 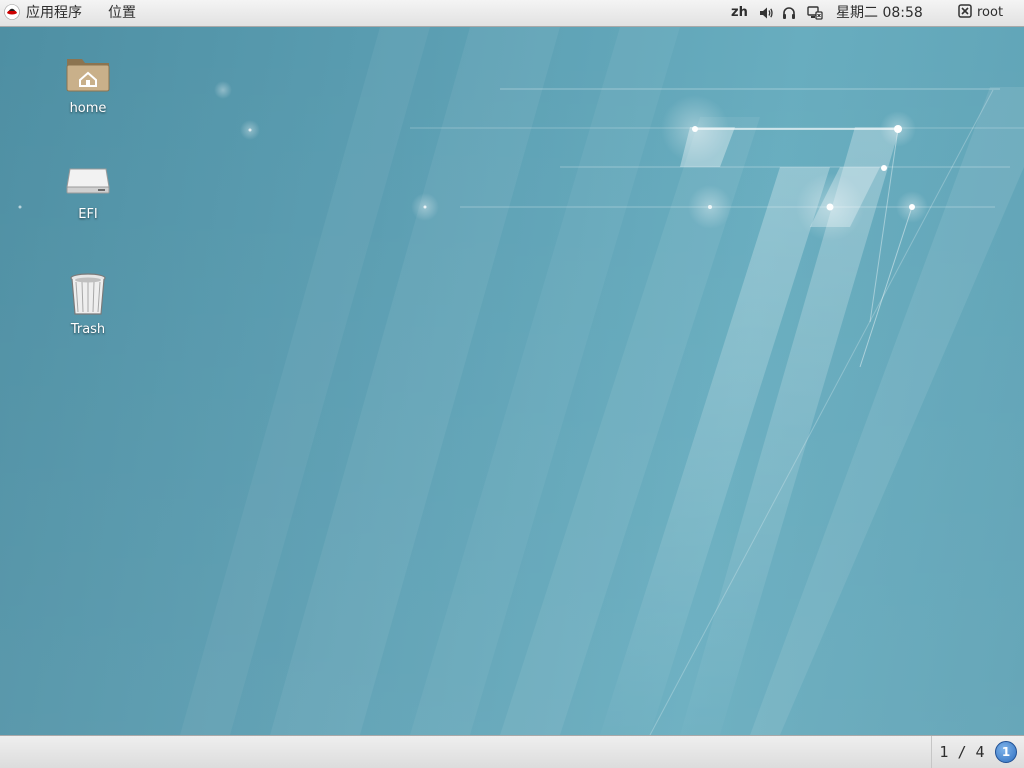 I want to click on network-icon, so click(x=815, y=13).